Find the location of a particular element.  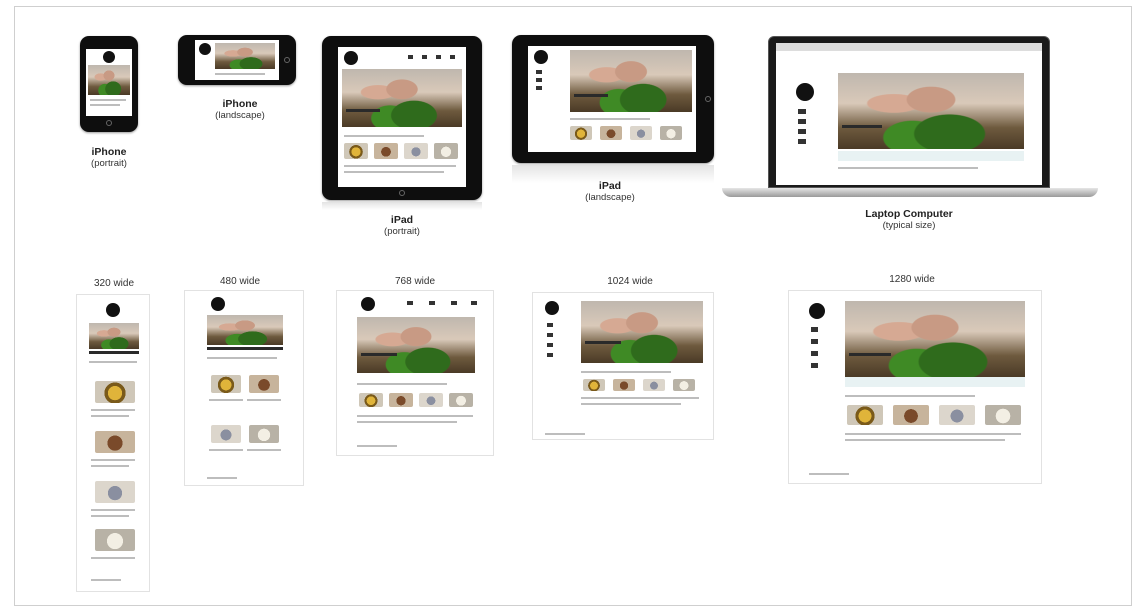

caption-title: Laptop Computer is located at coordinates (909, 214).